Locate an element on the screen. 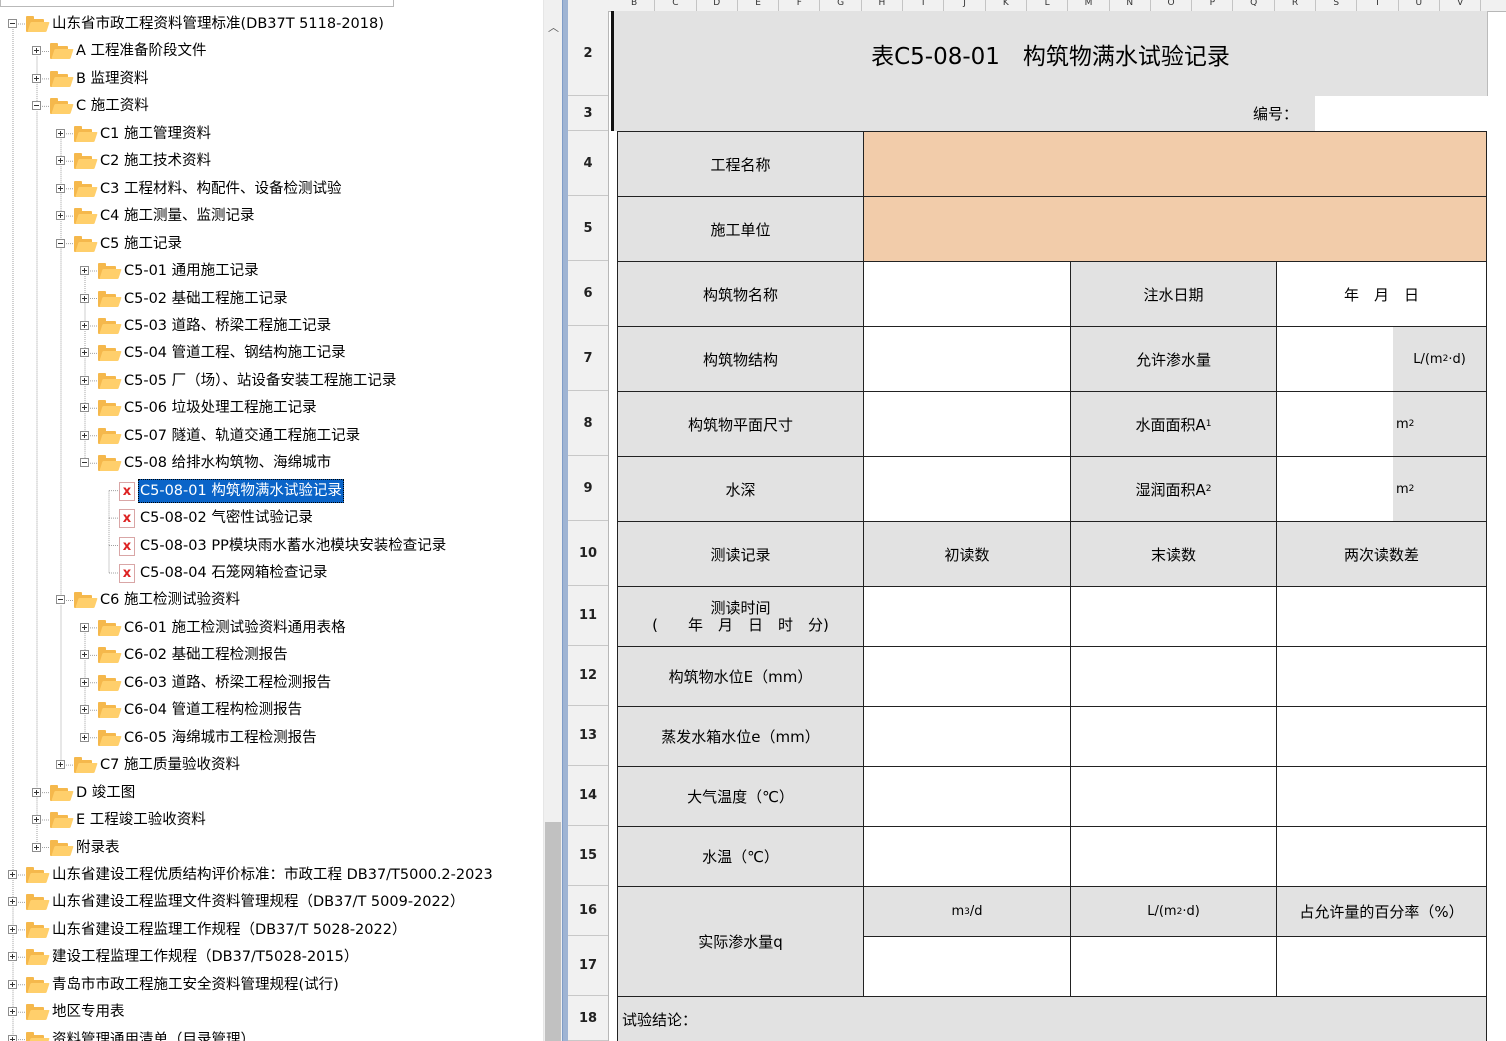 The image size is (1506, 1041). row-header: 10 is located at coordinates (588, 553).